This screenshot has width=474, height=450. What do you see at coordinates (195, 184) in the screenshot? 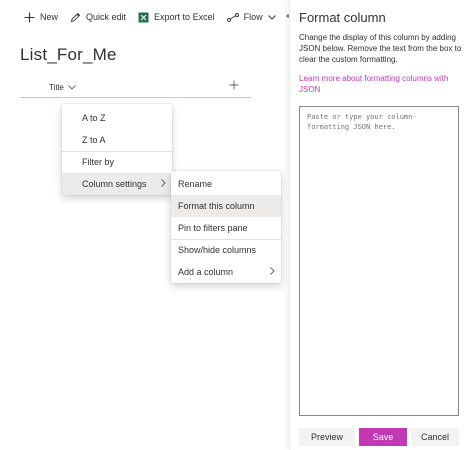
I see `menu-item-label: Rename` at bounding box center [195, 184].